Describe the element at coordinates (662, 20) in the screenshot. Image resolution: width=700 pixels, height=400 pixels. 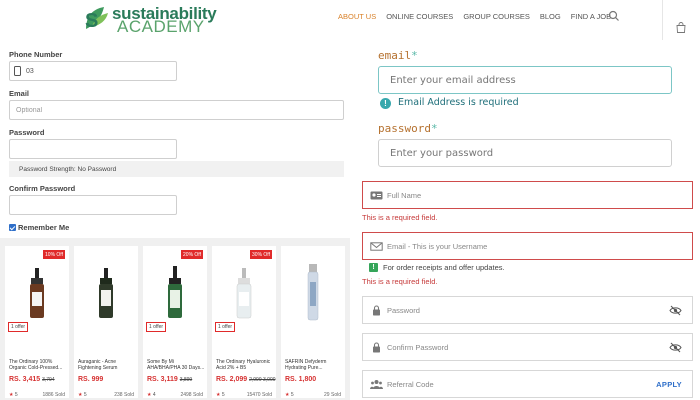
I see `header-divider` at that location.